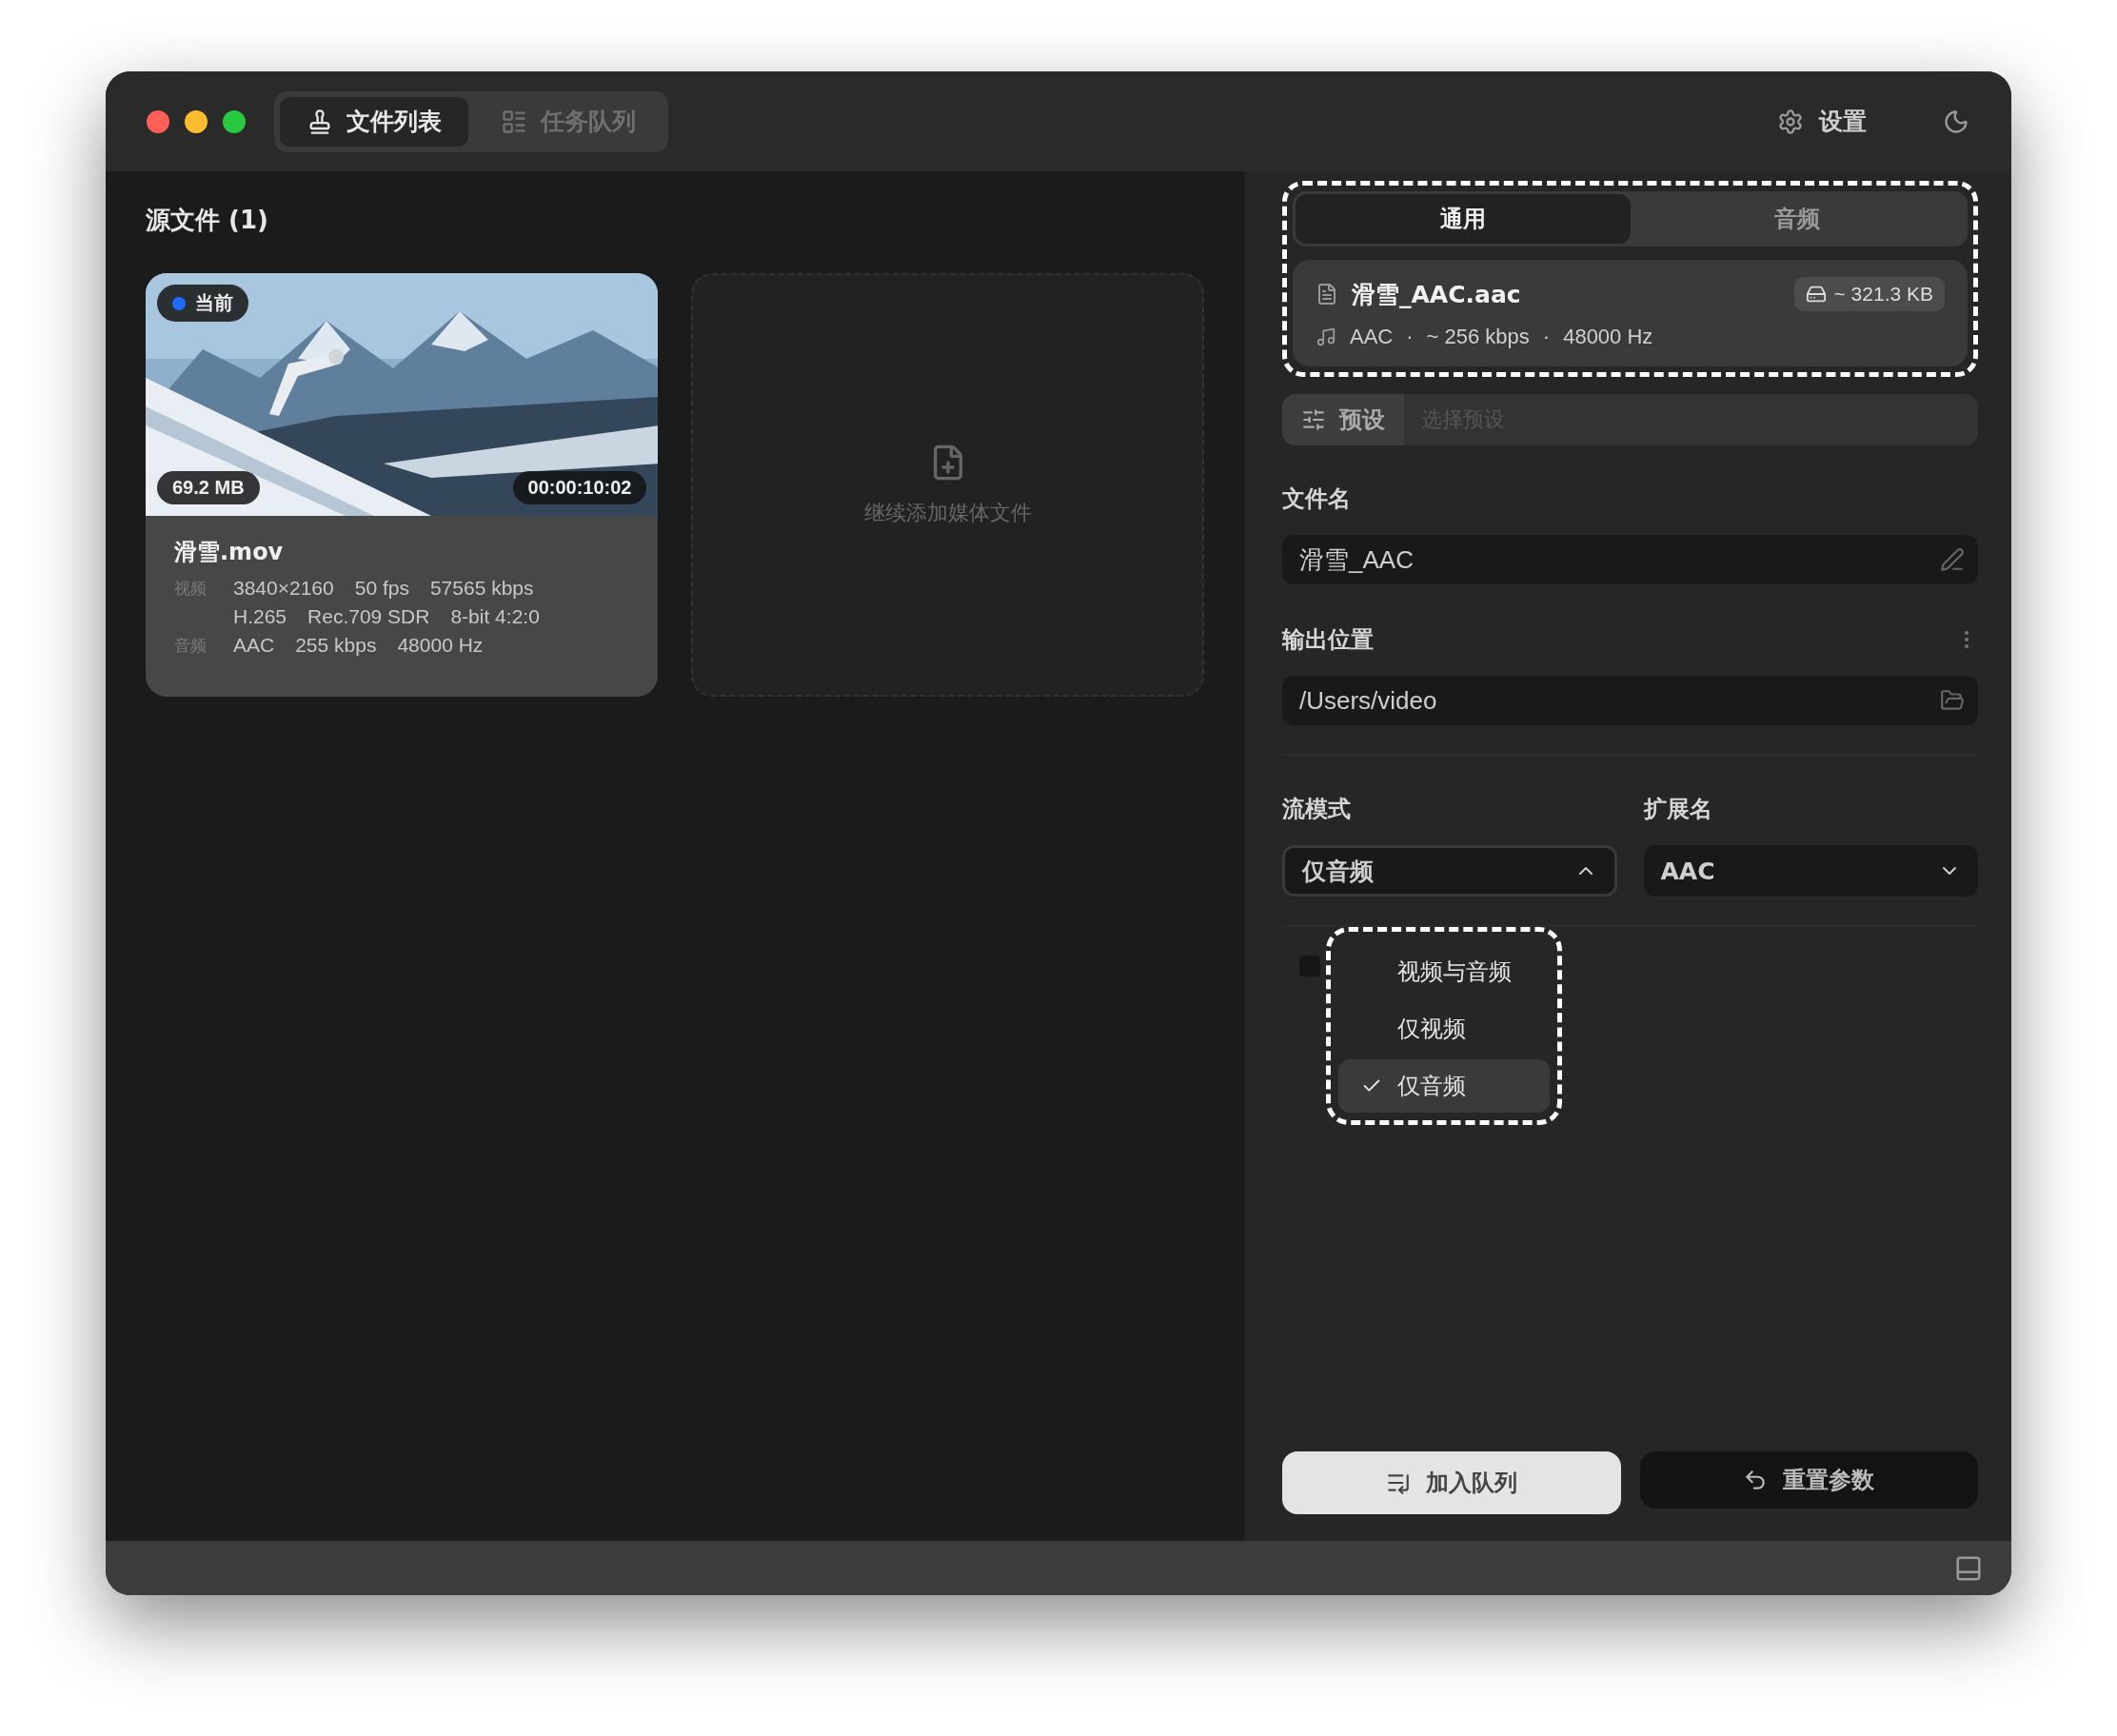 The image size is (2117, 1736). Describe the element at coordinates (495, 616) in the screenshot. I see `video-spec: 8-bit 4:2:0` at that location.